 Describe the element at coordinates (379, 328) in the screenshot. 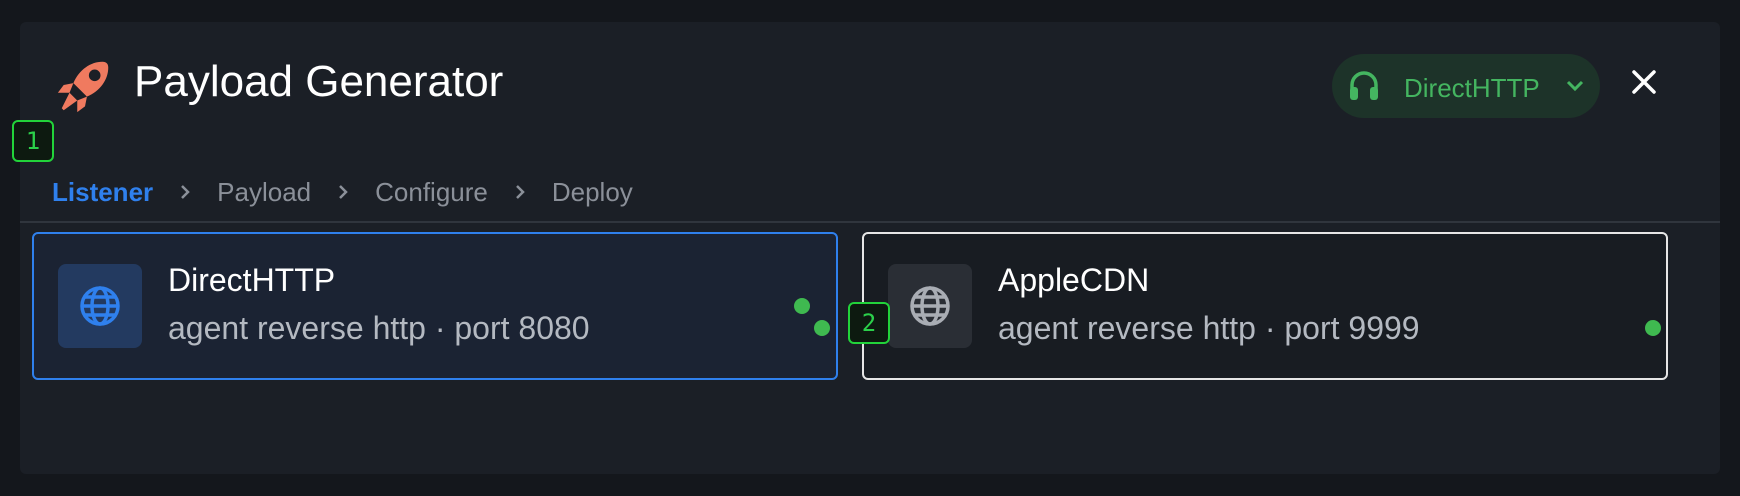

I see `listener-description: agent reverse http · port 8080` at that location.